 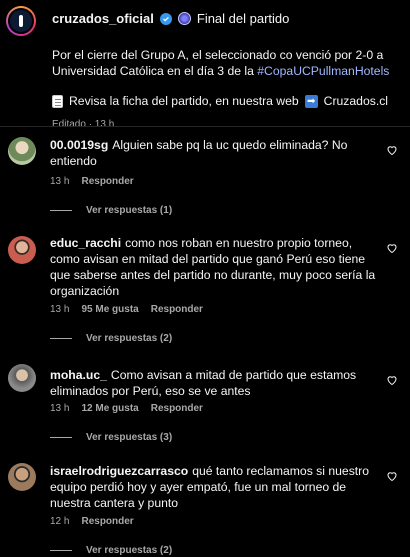 What do you see at coordinates (129, 437) in the screenshot?
I see `view-replies-label: Ver respuestas (3)` at bounding box center [129, 437].